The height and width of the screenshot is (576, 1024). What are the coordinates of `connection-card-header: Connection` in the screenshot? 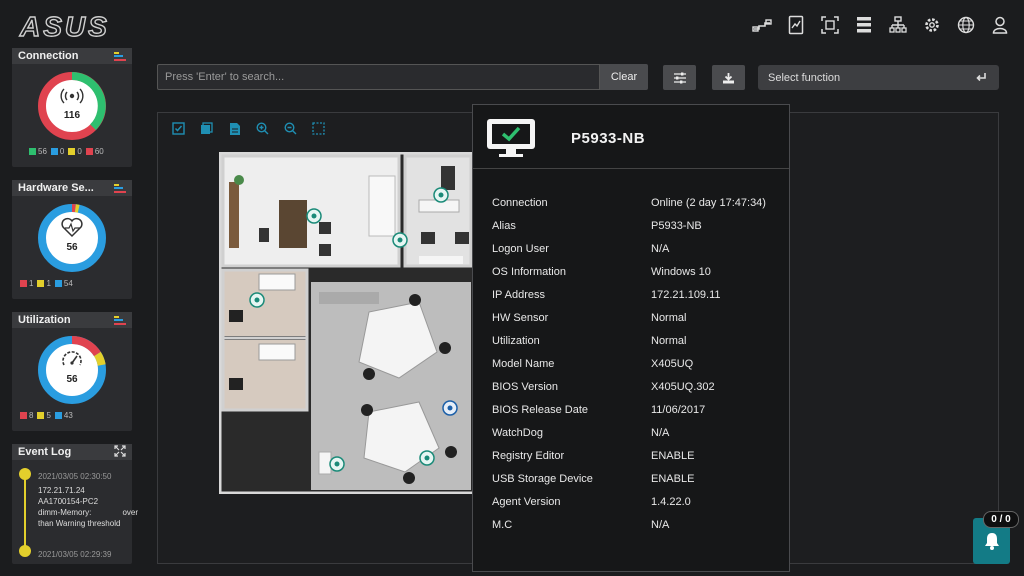 It's located at (72, 56).